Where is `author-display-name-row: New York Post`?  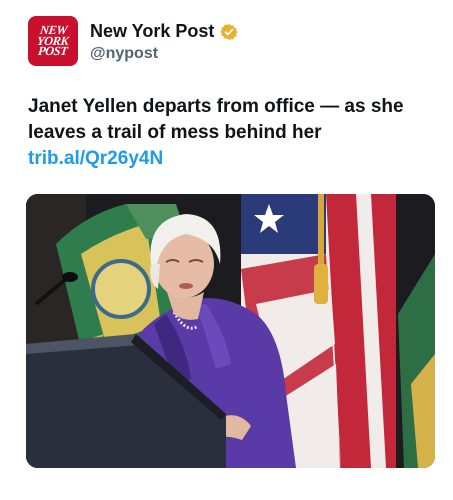 author-display-name-row: New York Post is located at coordinates (164, 31).